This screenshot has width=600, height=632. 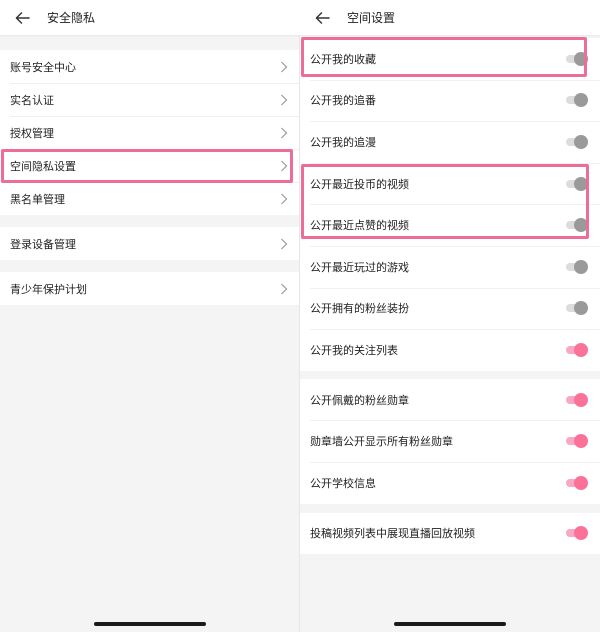 I want to click on setting-row: 公开最近玩过的游戏, so click(x=450, y=266).